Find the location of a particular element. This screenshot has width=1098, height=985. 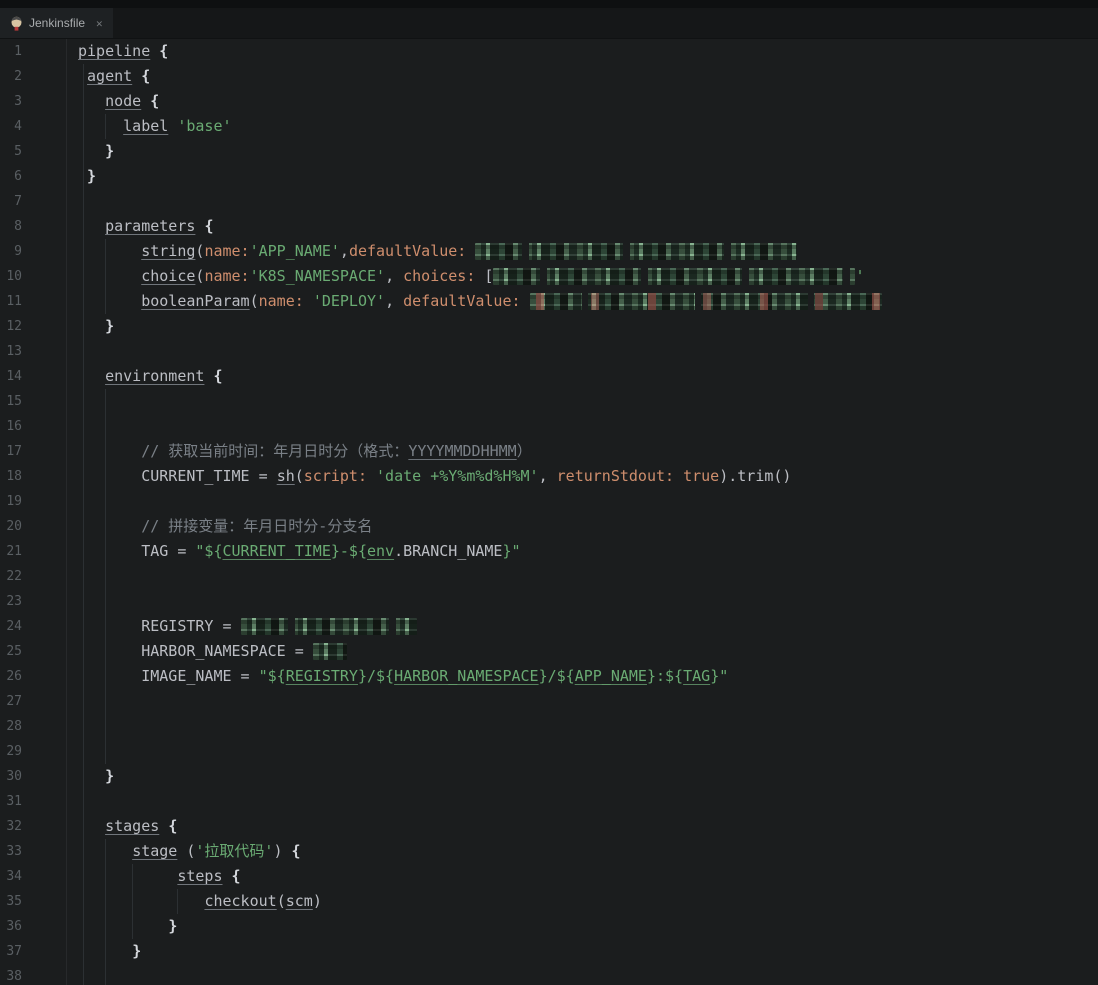

line-number: 11 is located at coordinates (14, 301).